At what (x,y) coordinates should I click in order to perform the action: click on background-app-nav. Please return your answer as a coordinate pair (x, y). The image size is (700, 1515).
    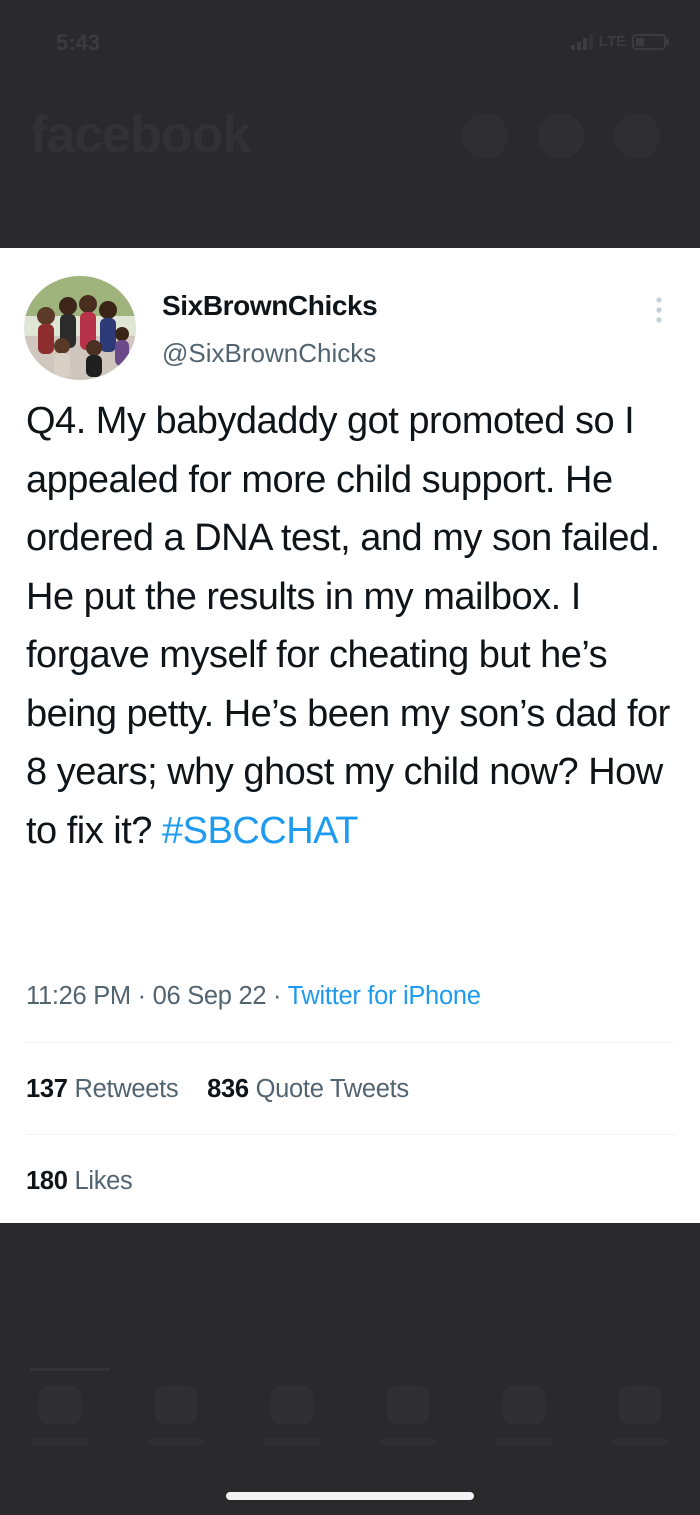
    Looking at the image, I should click on (350, 1423).